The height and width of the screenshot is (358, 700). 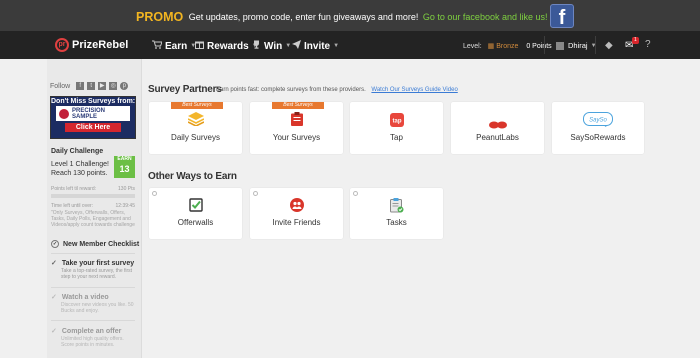 I want to click on svg-text: SaySo, so click(x=598, y=121).